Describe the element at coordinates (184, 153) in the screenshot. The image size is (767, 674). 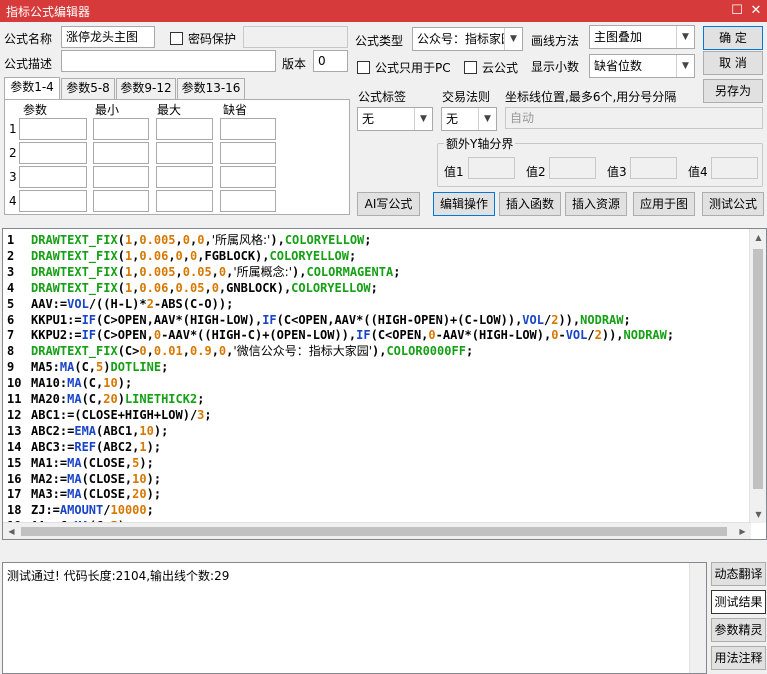
I see `param-2-max` at that location.